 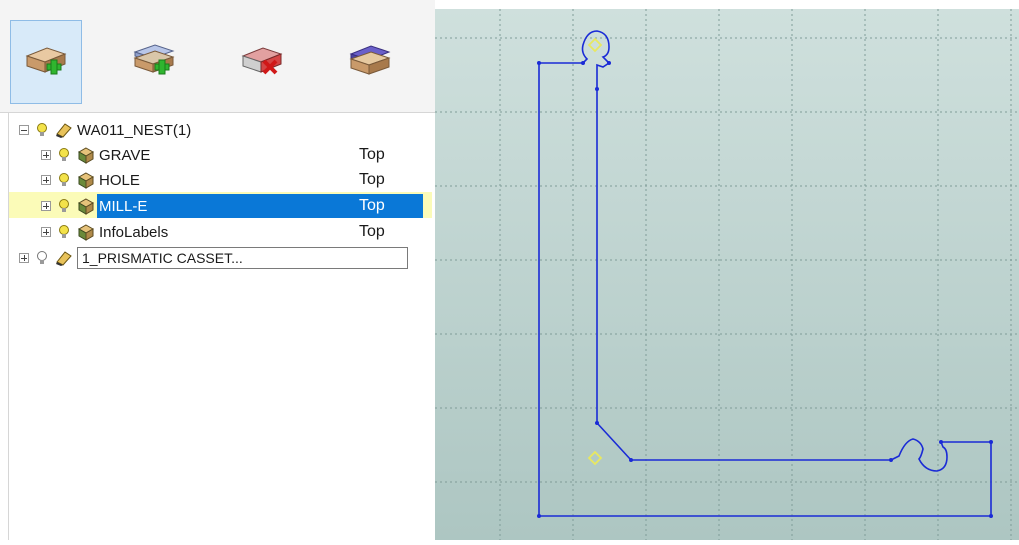 I want to click on tree-item-hole: HOLE Top, so click(x=231, y=180).